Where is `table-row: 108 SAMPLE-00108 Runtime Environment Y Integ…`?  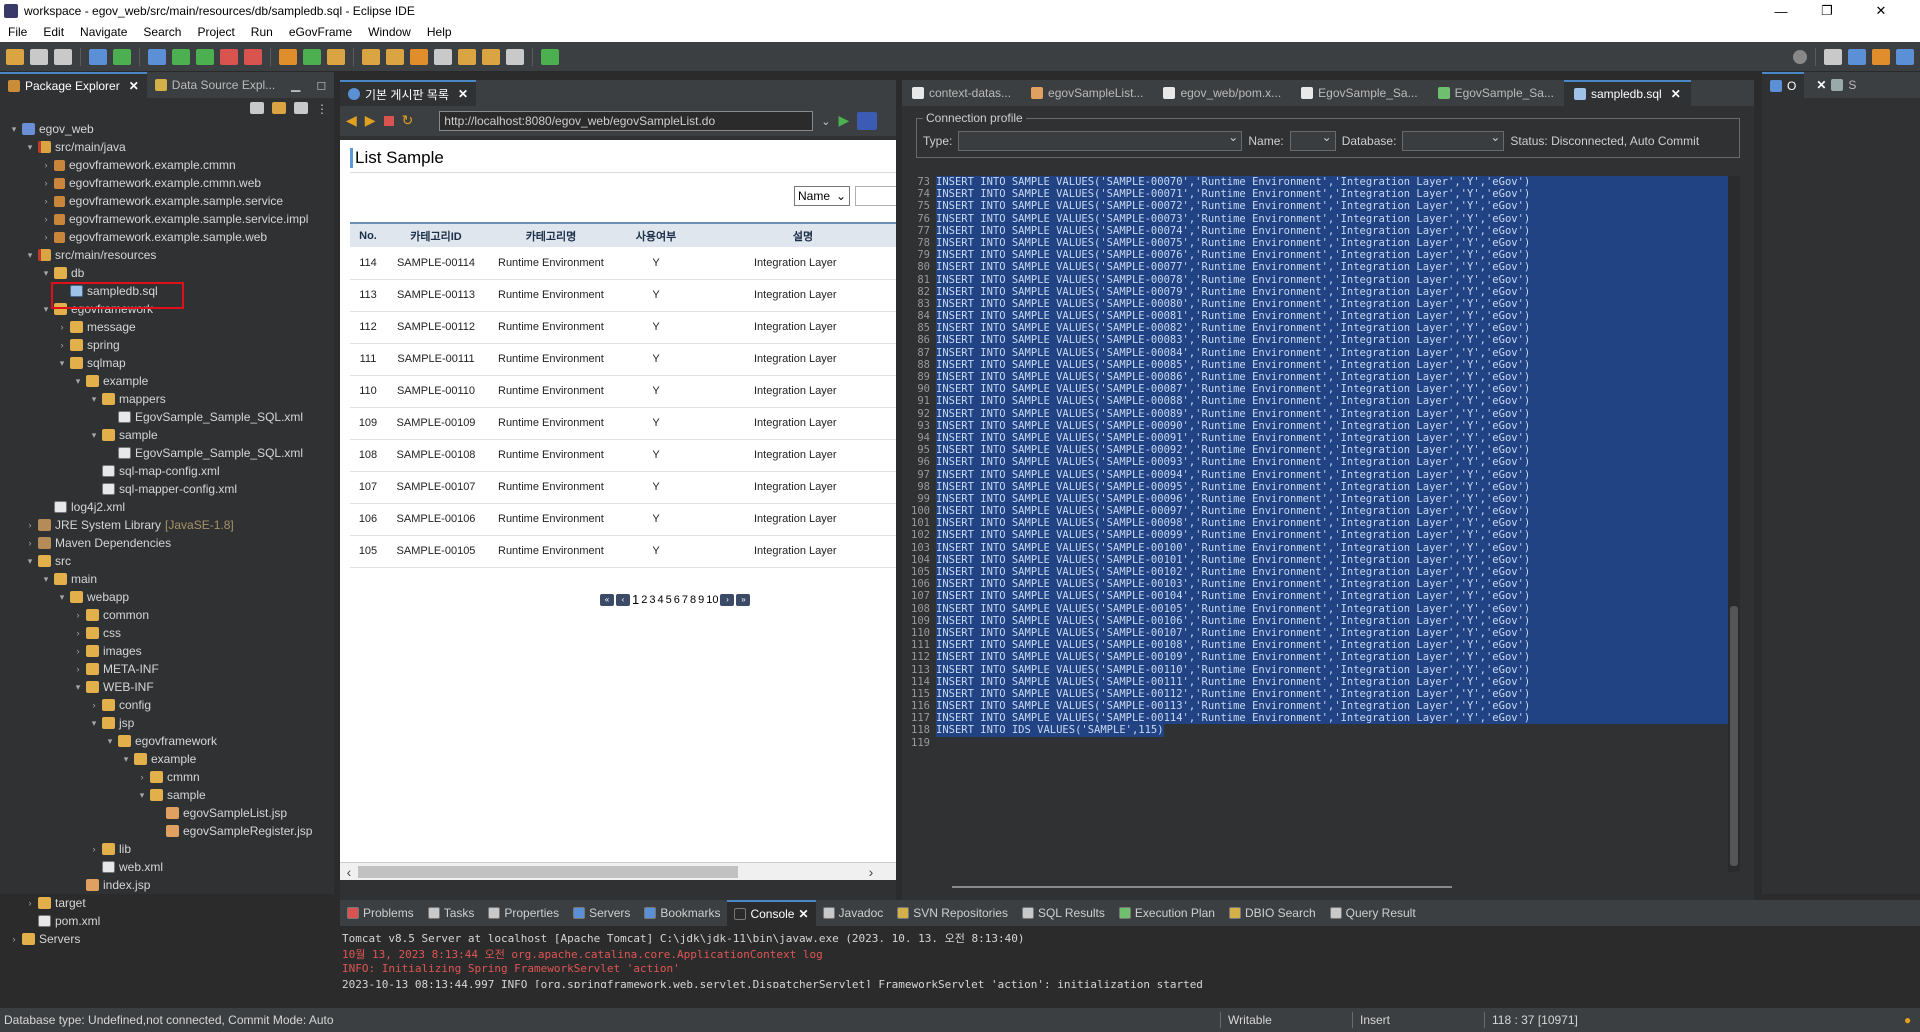
table-row: 108 SAMPLE-00108 Runtime Environment Y Integ… is located at coordinates (623, 455).